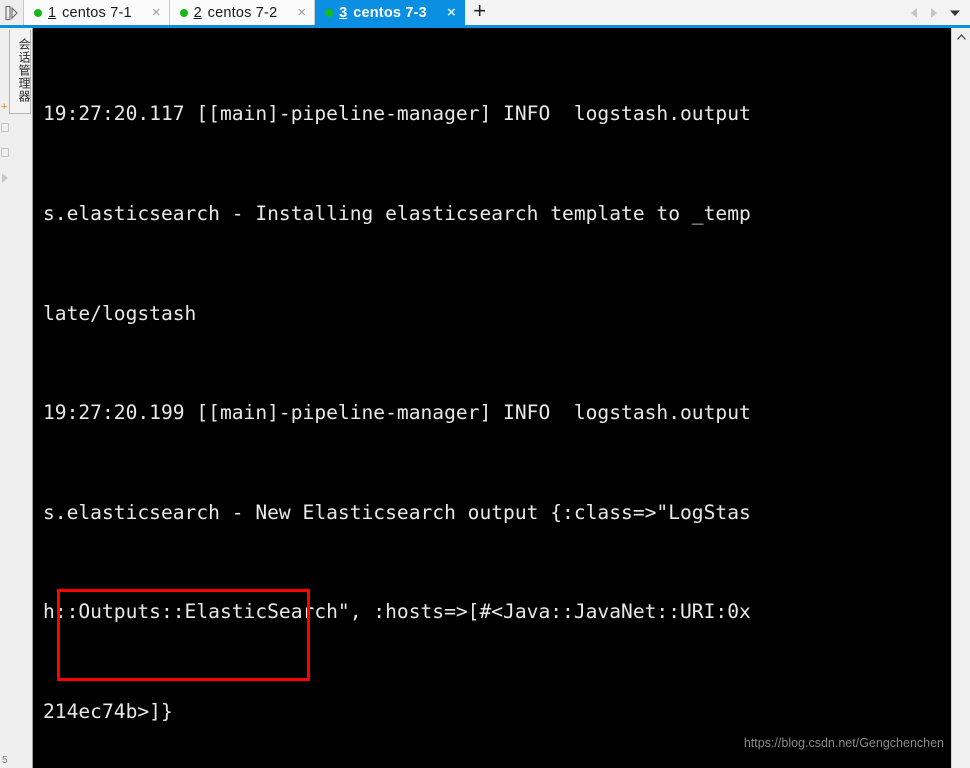 The image size is (970, 768). I want to click on session-manager-vertical-label: 会话管理器, so click(20, 72).